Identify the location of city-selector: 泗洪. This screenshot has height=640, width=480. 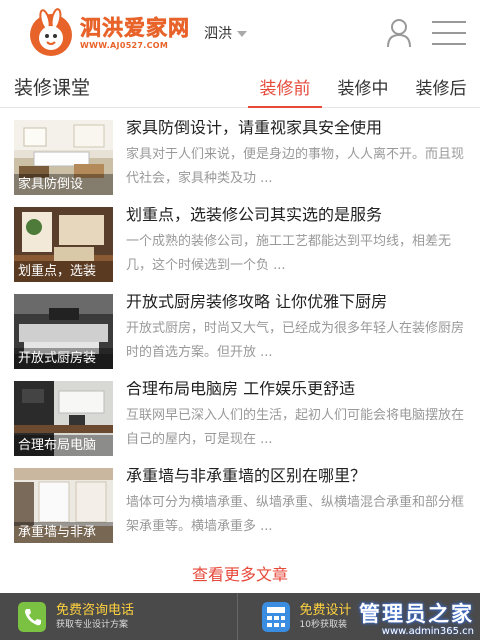
(225, 33).